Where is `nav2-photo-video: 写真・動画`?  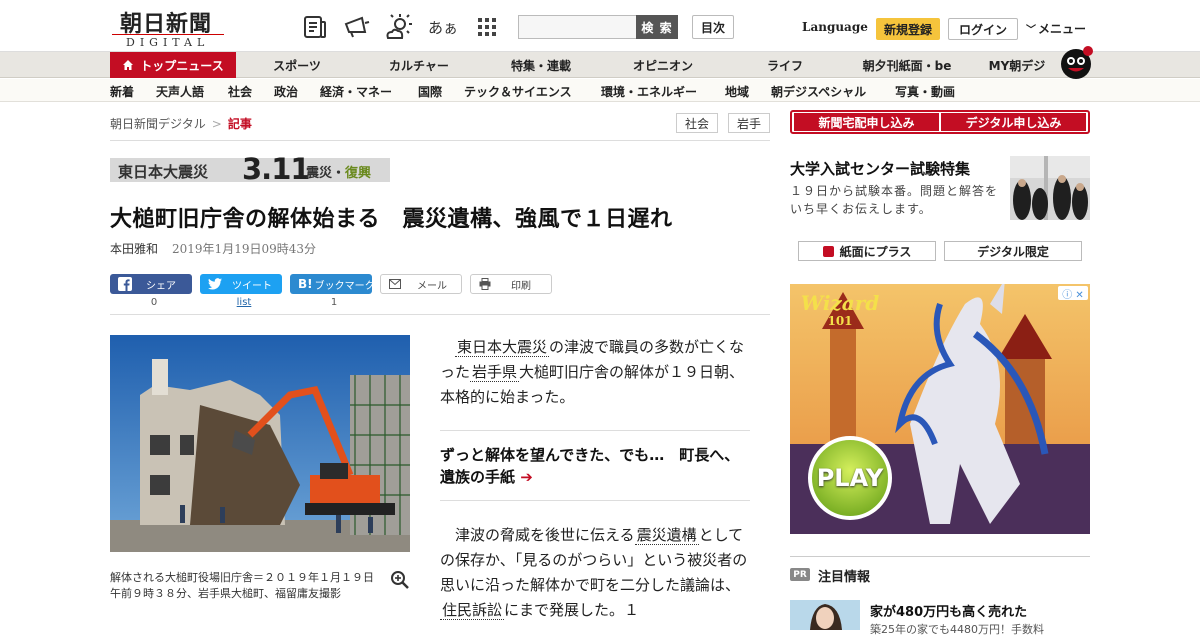 nav2-photo-video: 写真・動画 is located at coordinates (925, 91).